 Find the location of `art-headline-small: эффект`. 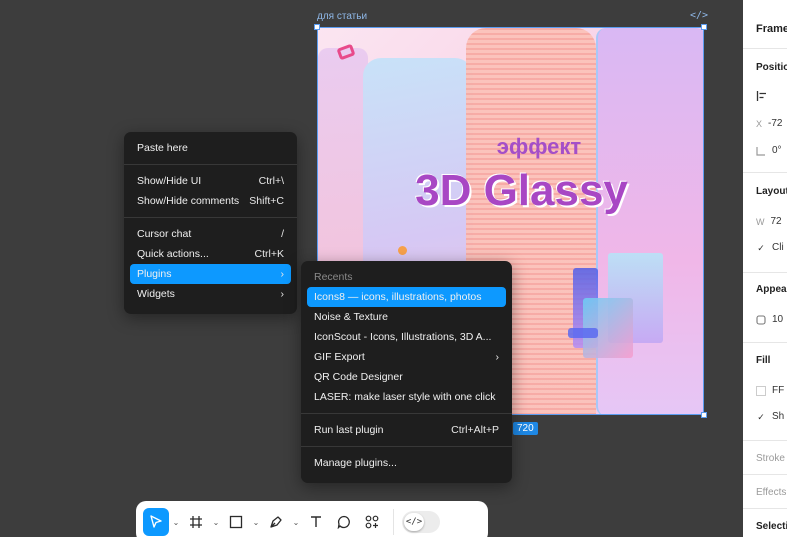

art-headline-small: эффект is located at coordinates (539, 146).